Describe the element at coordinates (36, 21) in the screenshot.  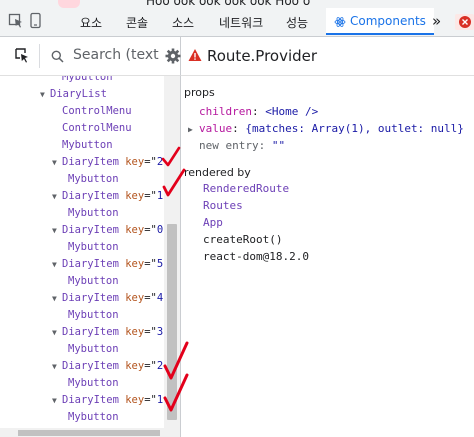
I see `device-toolbar-icon` at that location.